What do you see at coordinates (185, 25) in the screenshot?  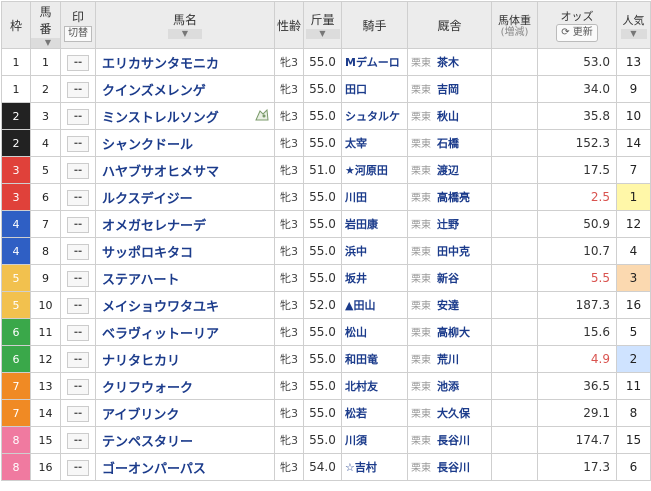 I see `header-name: 馬名 ▼` at bounding box center [185, 25].